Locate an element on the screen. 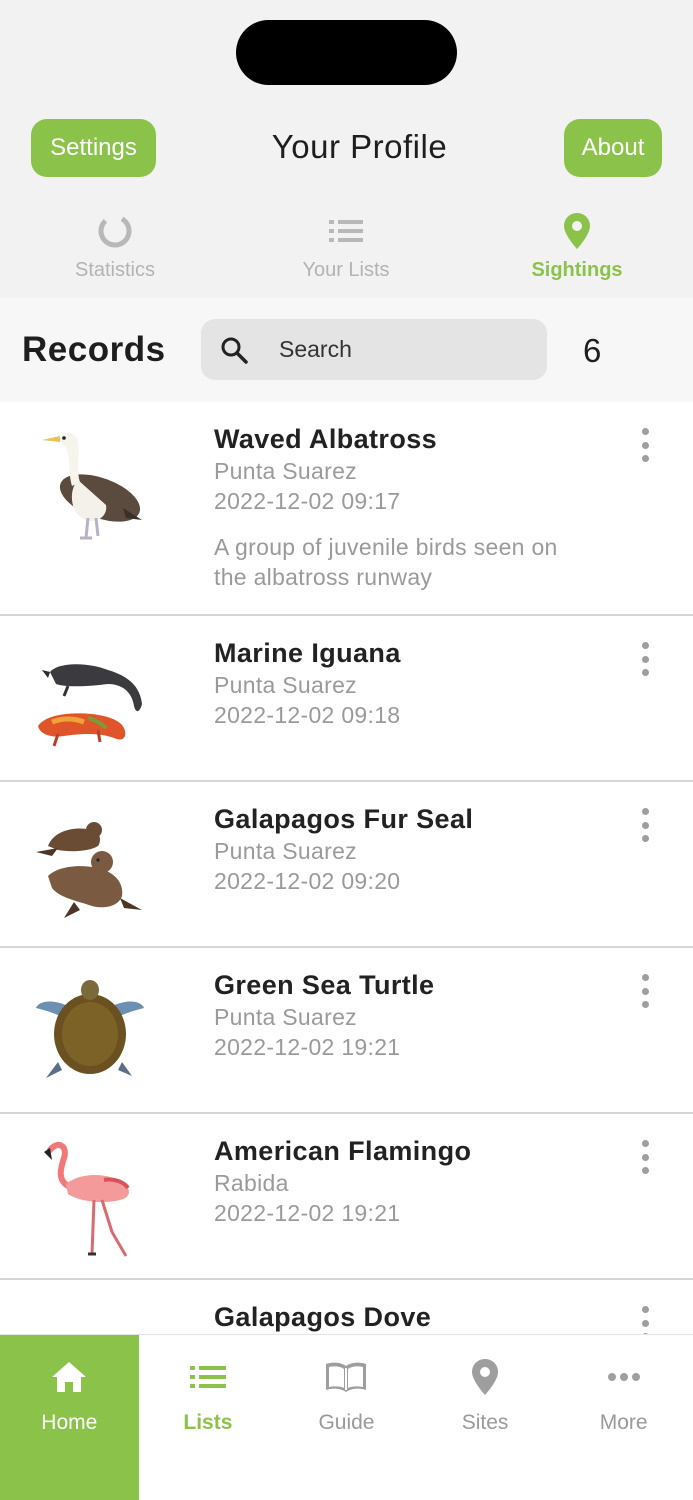 This screenshot has height=1500, width=693. tab-sightings-label: Sightings is located at coordinates (577, 270).